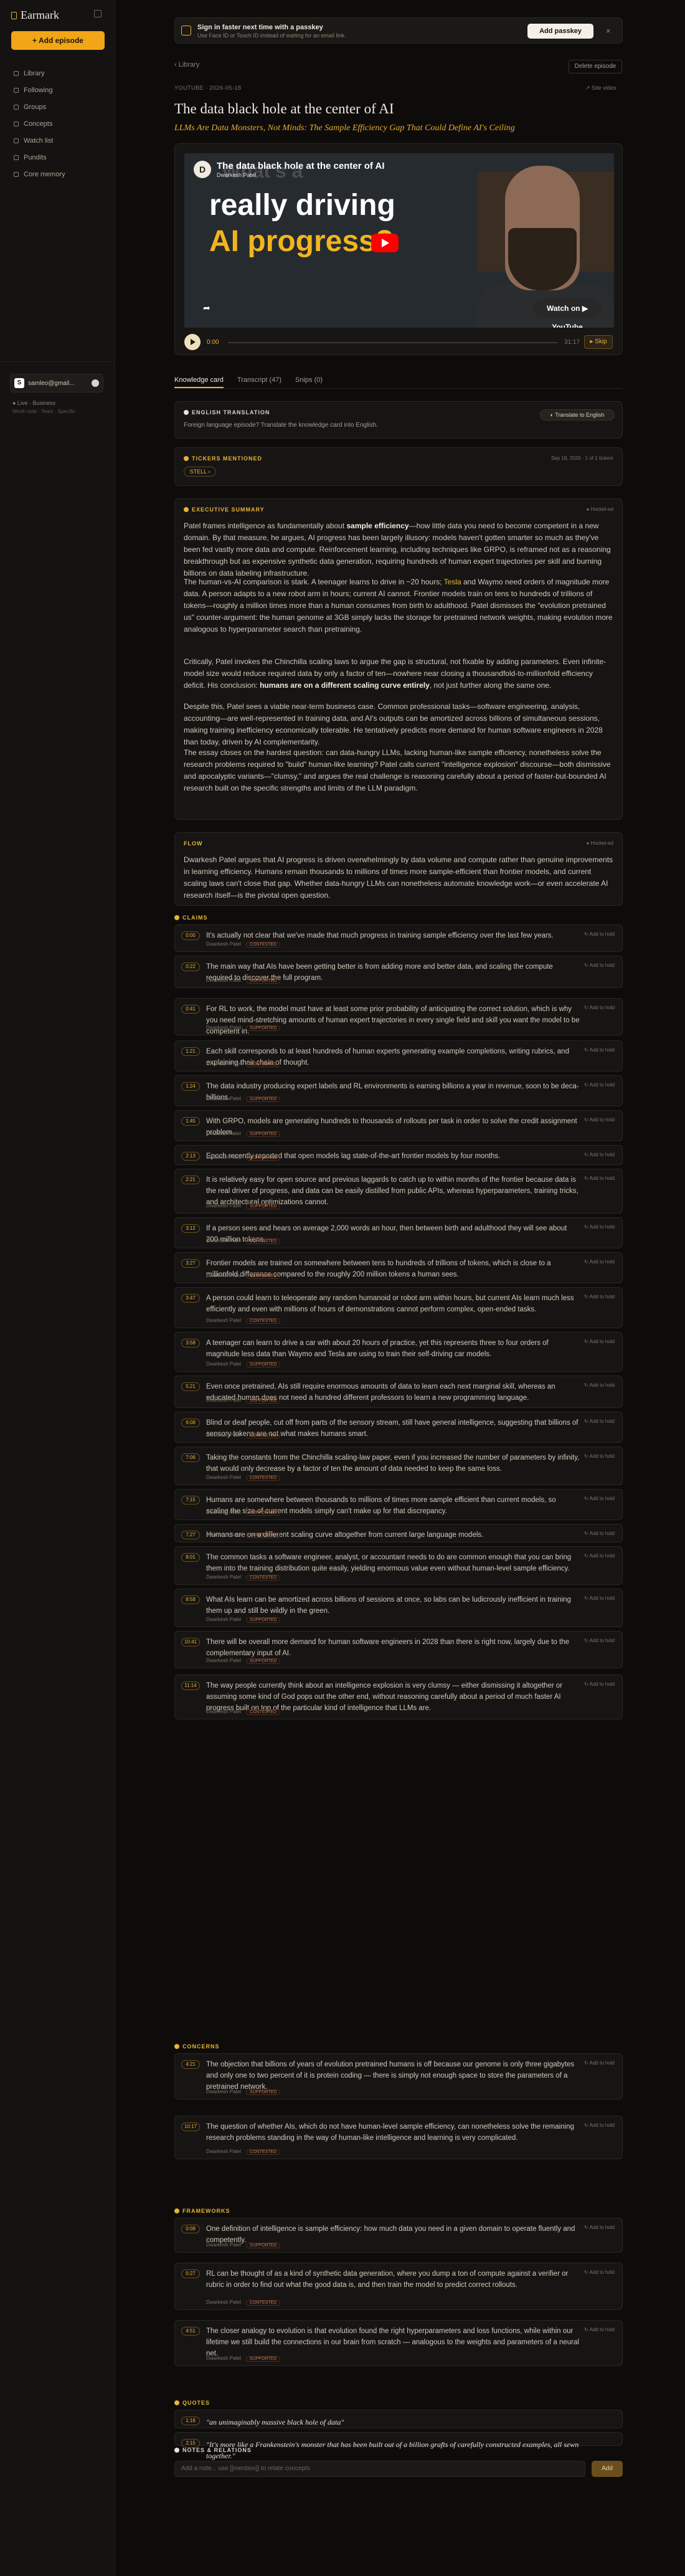 This screenshot has width=685, height=2576. What do you see at coordinates (60, 157) in the screenshot?
I see `sidebar-item-pundits: Pundits` at bounding box center [60, 157].